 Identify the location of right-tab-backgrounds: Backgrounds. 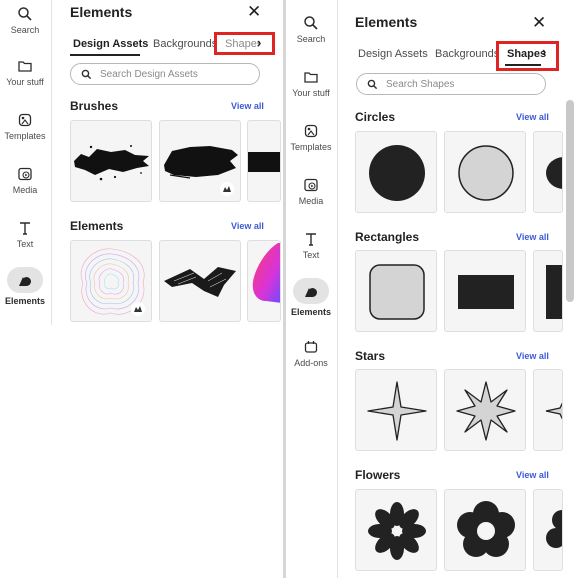
(467, 54).